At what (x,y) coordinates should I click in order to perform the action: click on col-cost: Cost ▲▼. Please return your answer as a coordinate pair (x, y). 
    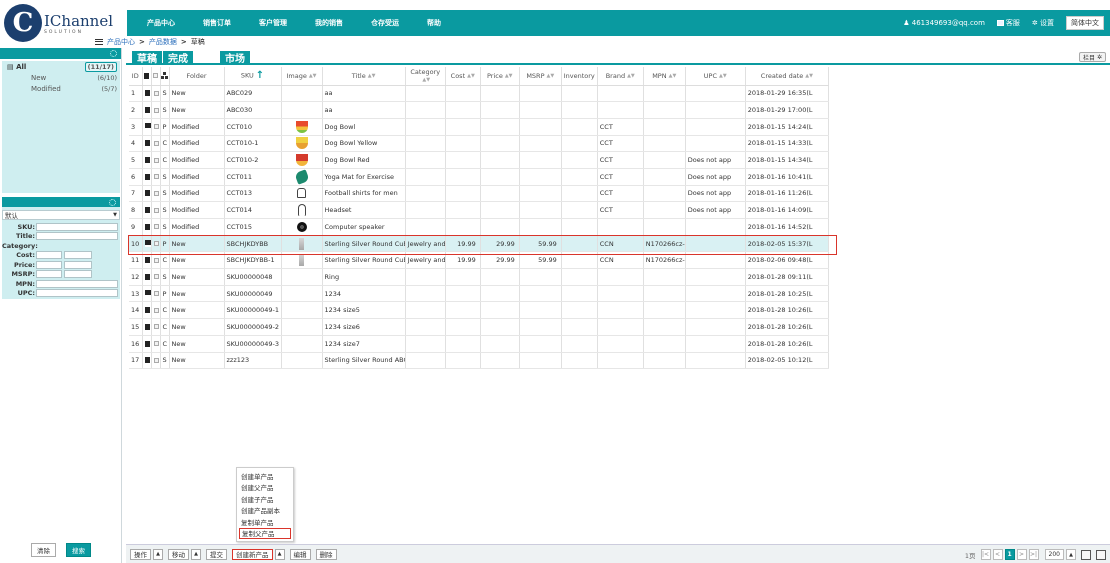
    Looking at the image, I should click on (463, 76).